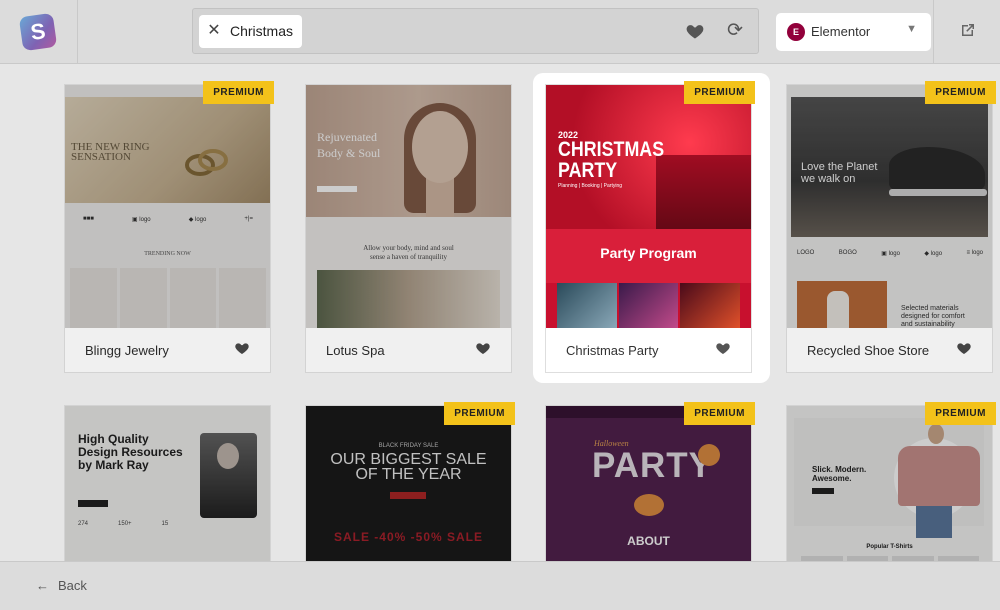  I want to click on thumb-headline: Rejuvenated Body & Soul, so click(349, 145).